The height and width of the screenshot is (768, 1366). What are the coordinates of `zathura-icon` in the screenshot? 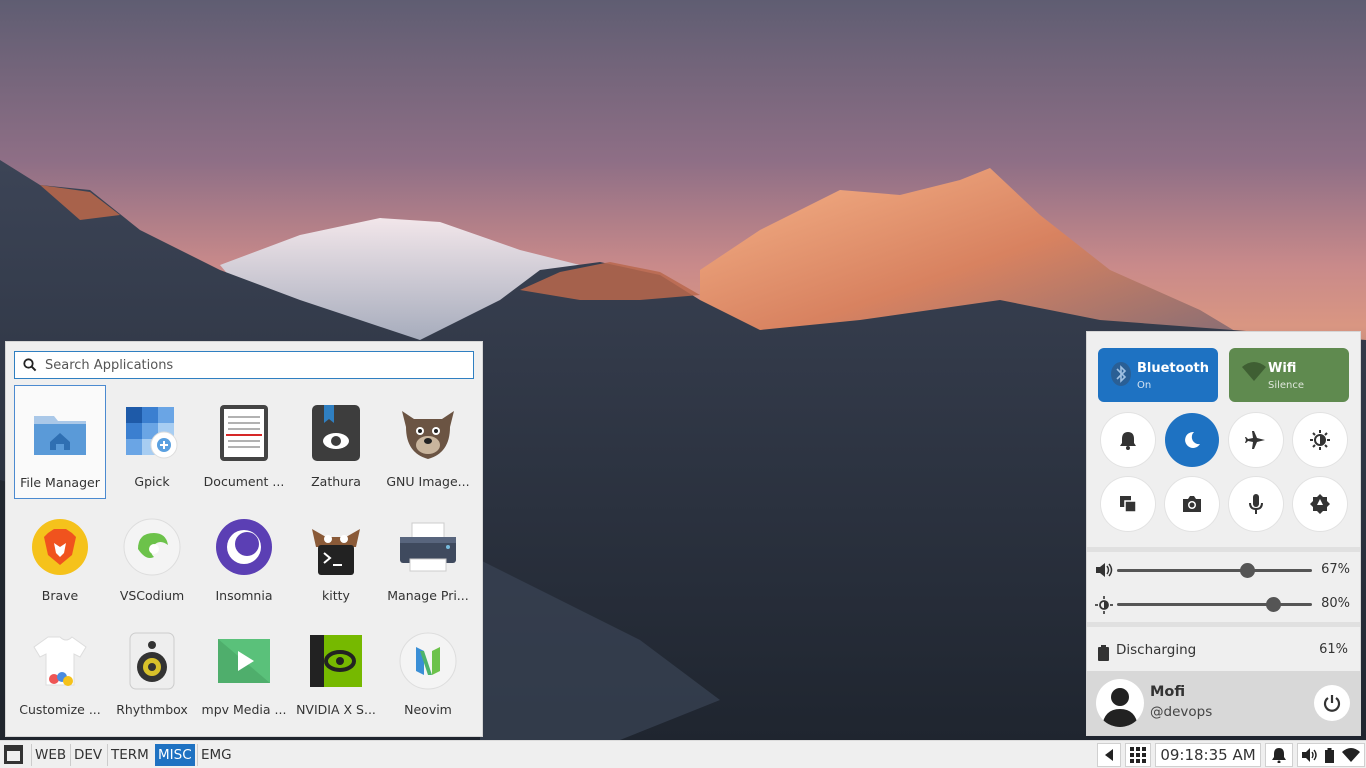 It's located at (336, 433).